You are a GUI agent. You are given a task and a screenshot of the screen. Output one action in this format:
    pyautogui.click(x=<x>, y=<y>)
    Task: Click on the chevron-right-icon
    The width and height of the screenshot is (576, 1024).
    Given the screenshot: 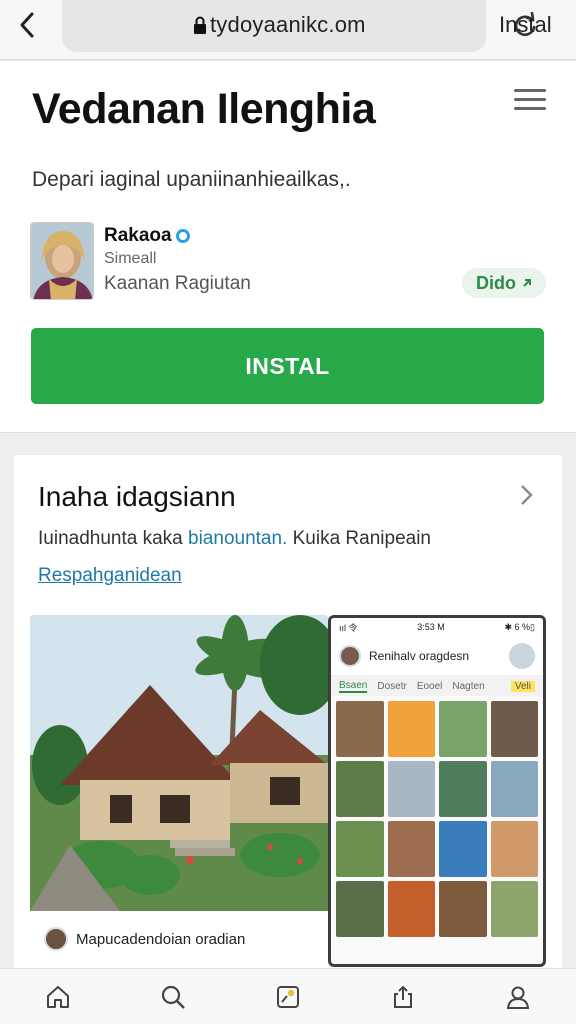 What is the action you would take?
    pyautogui.click(x=526, y=495)
    